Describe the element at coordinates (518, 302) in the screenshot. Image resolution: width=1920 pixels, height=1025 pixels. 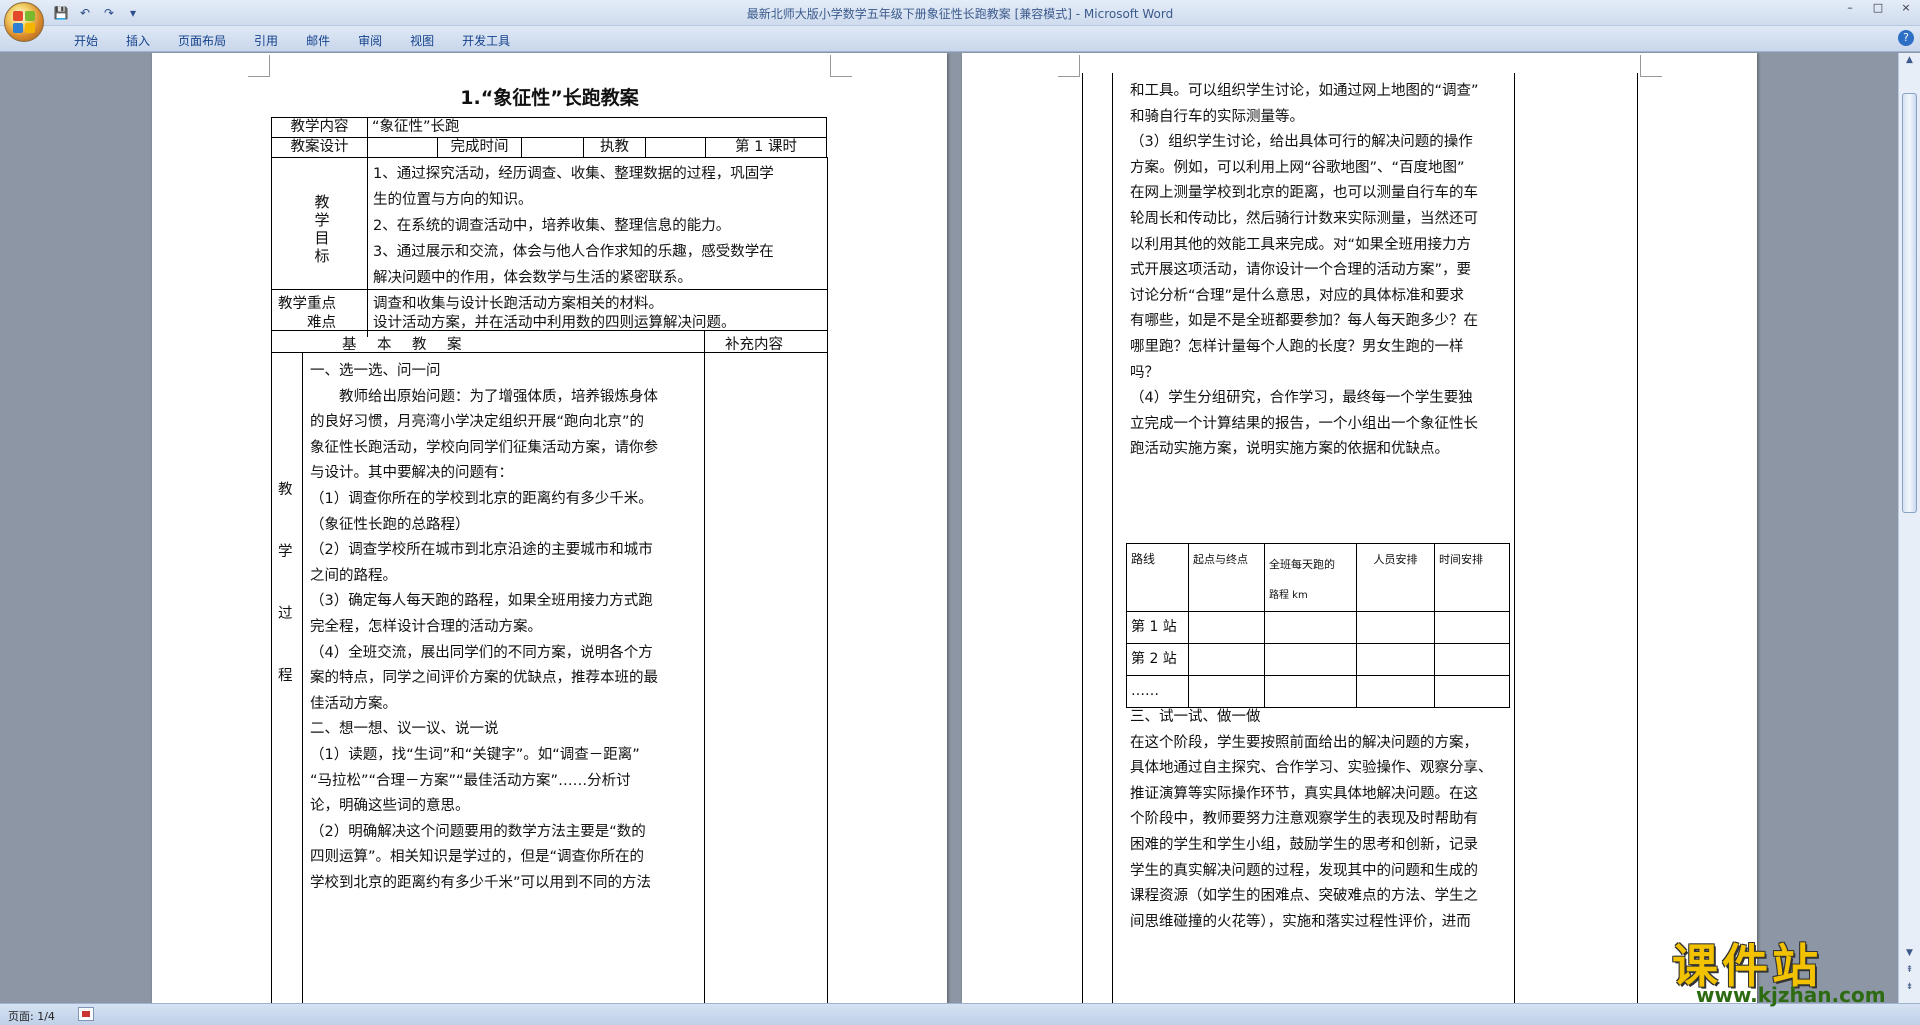
I see `key-point: 调查和收集与设计长跑活动方案相关的材料。` at that location.